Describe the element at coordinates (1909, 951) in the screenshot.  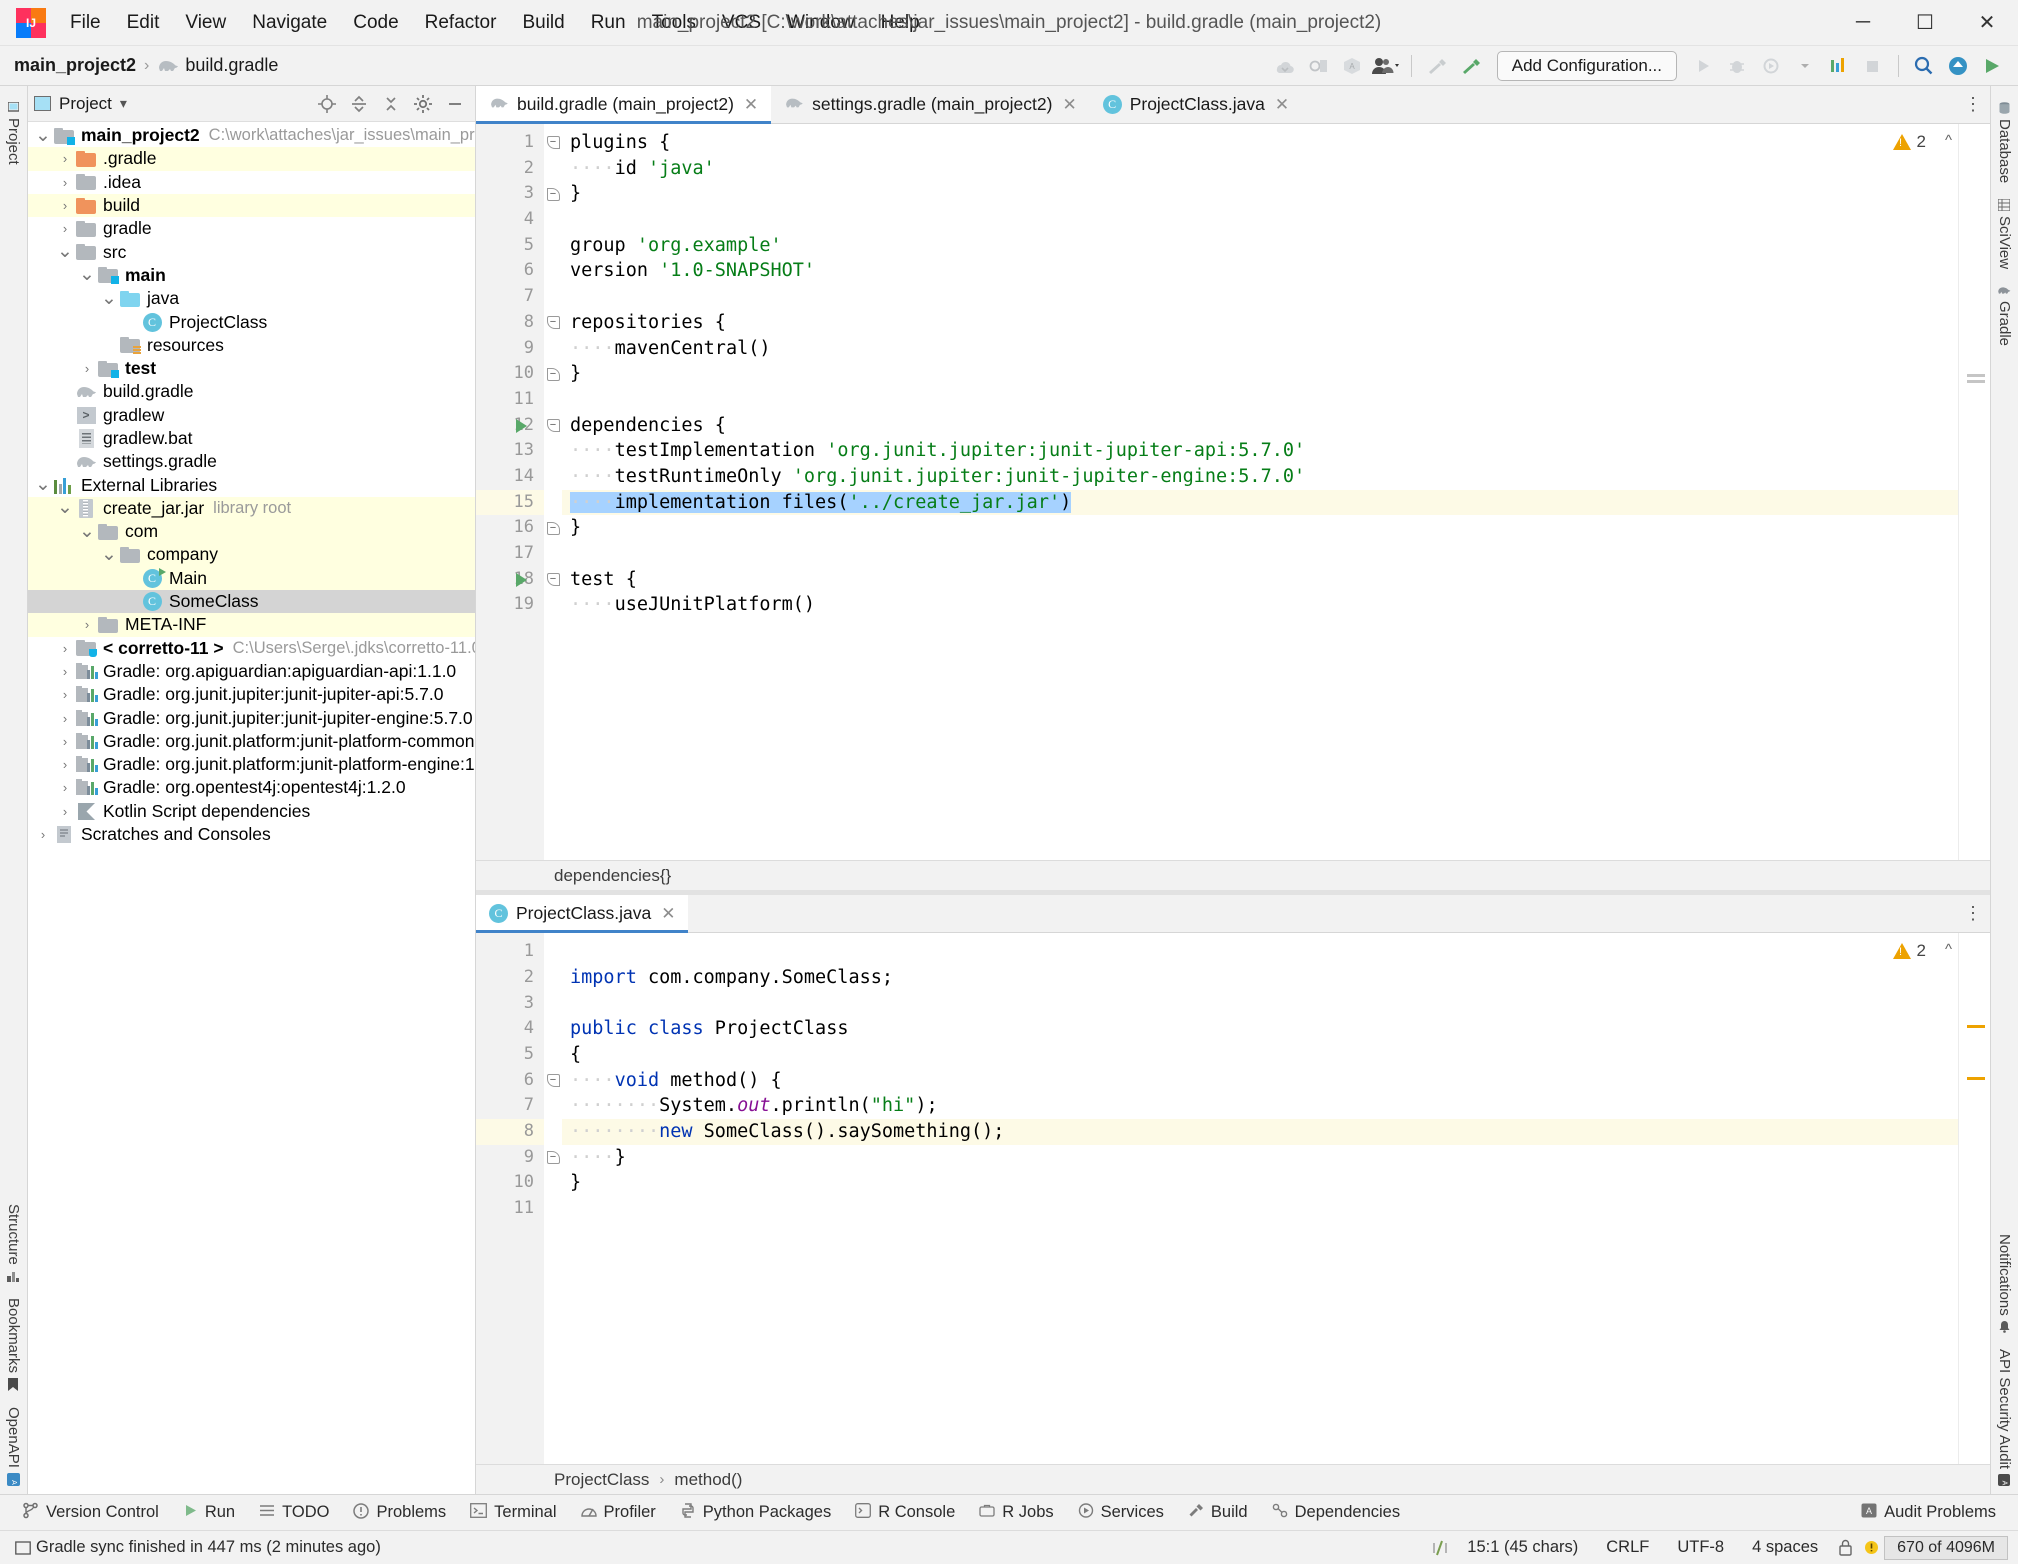
I see `inspection-warning-indicator-bottom: 2` at that location.